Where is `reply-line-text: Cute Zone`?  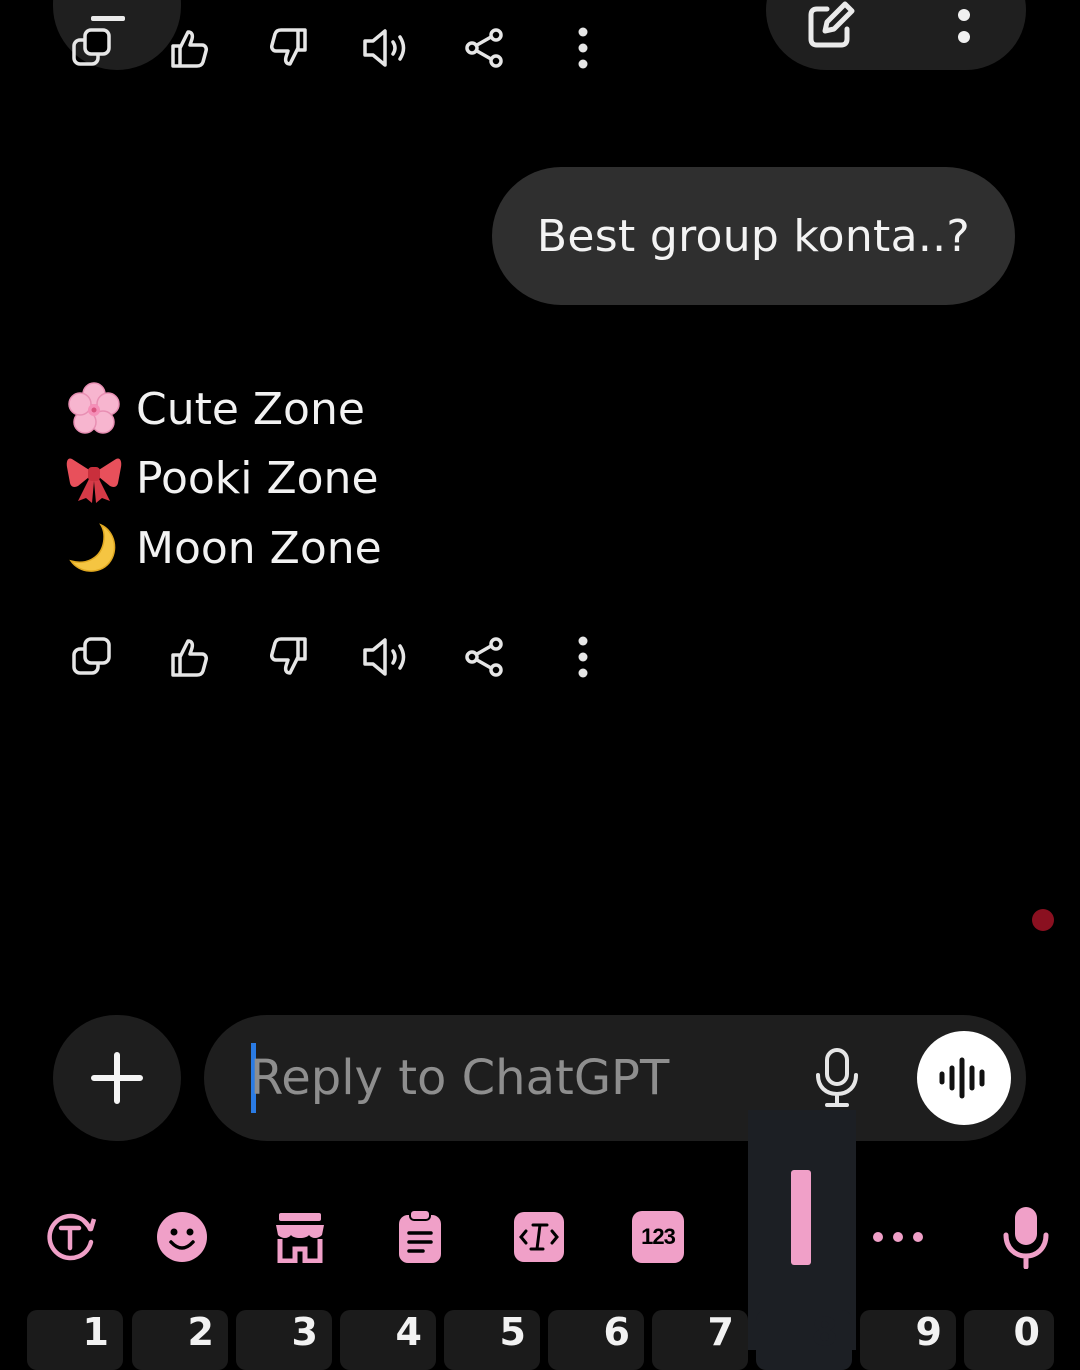 reply-line-text: Cute Zone is located at coordinates (250, 409).